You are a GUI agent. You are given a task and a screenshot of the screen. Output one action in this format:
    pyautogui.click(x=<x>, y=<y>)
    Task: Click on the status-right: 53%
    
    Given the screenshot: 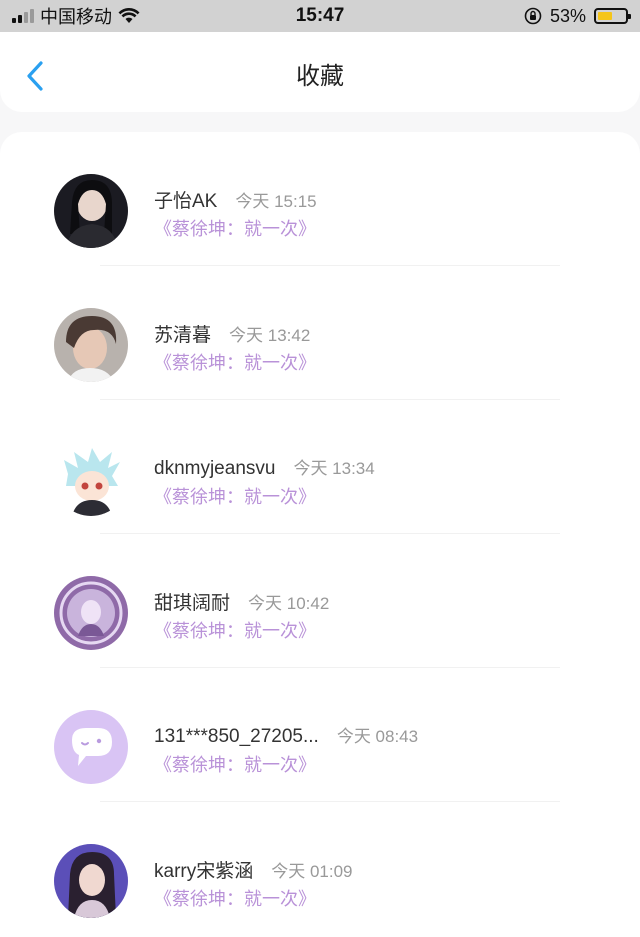 What is the action you would take?
    pyautogui.click(x=577, y=16)
    